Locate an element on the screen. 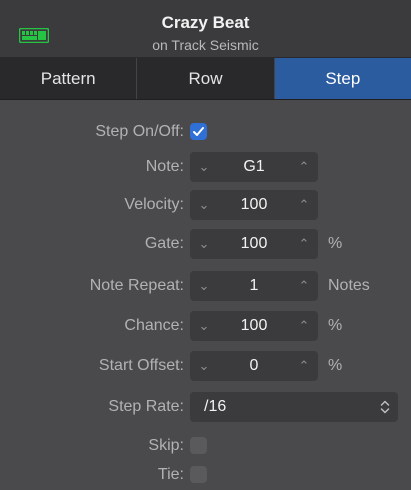 Image resolution: width=411 pixels, height=490 pixels. chance-row: Chance: ⌄ 100 ⌃ % is located at coordinates (205, 326).